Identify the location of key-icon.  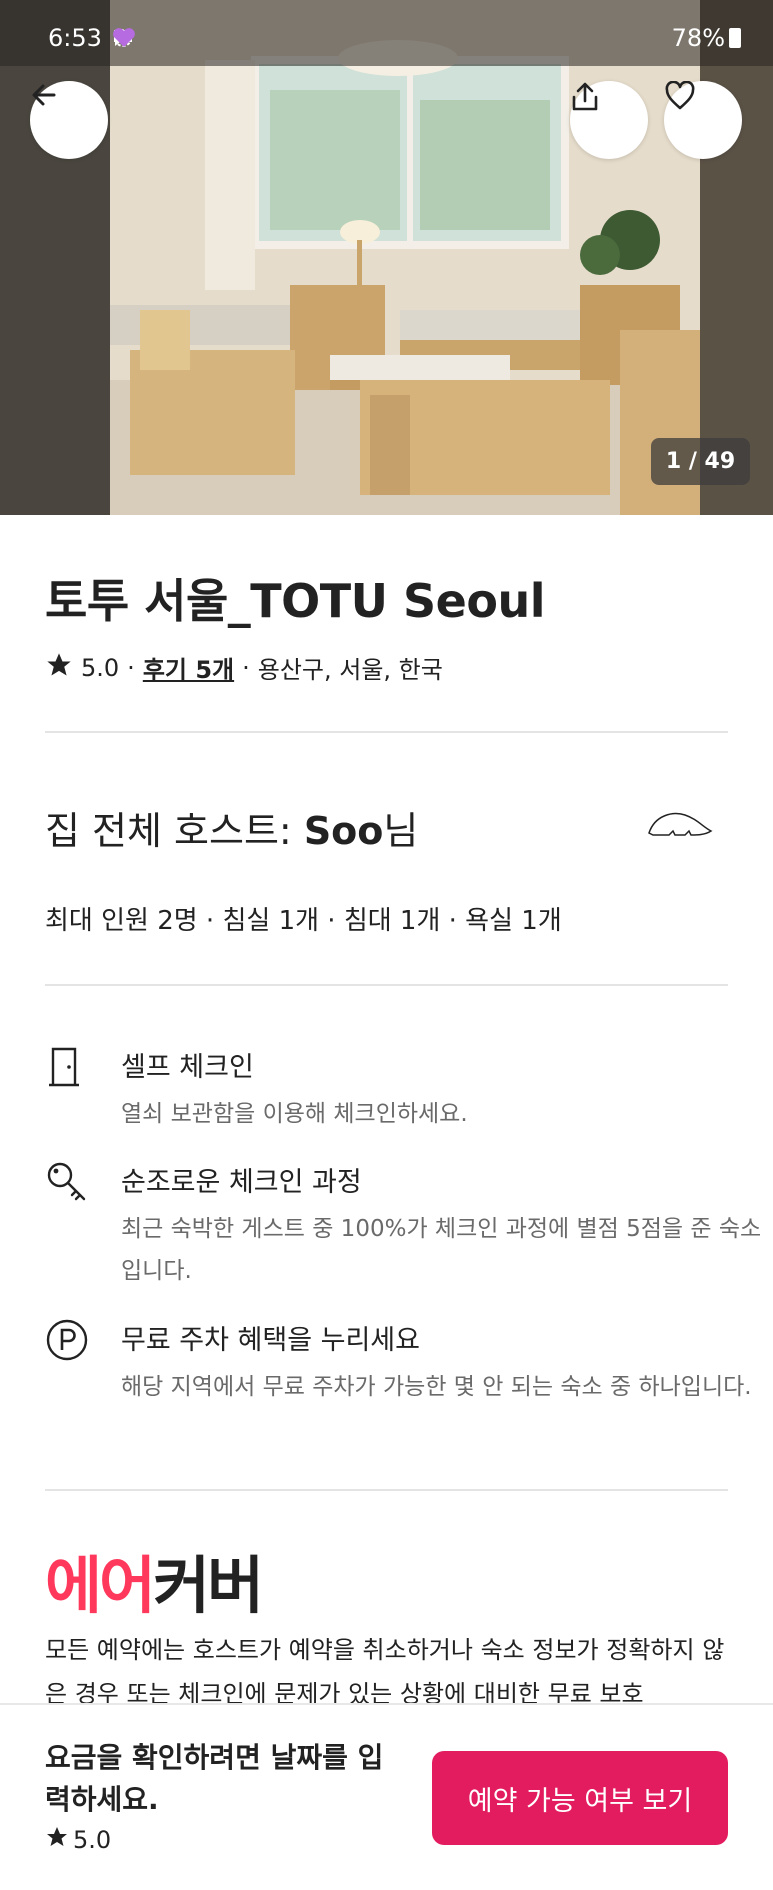
(67, 1182).